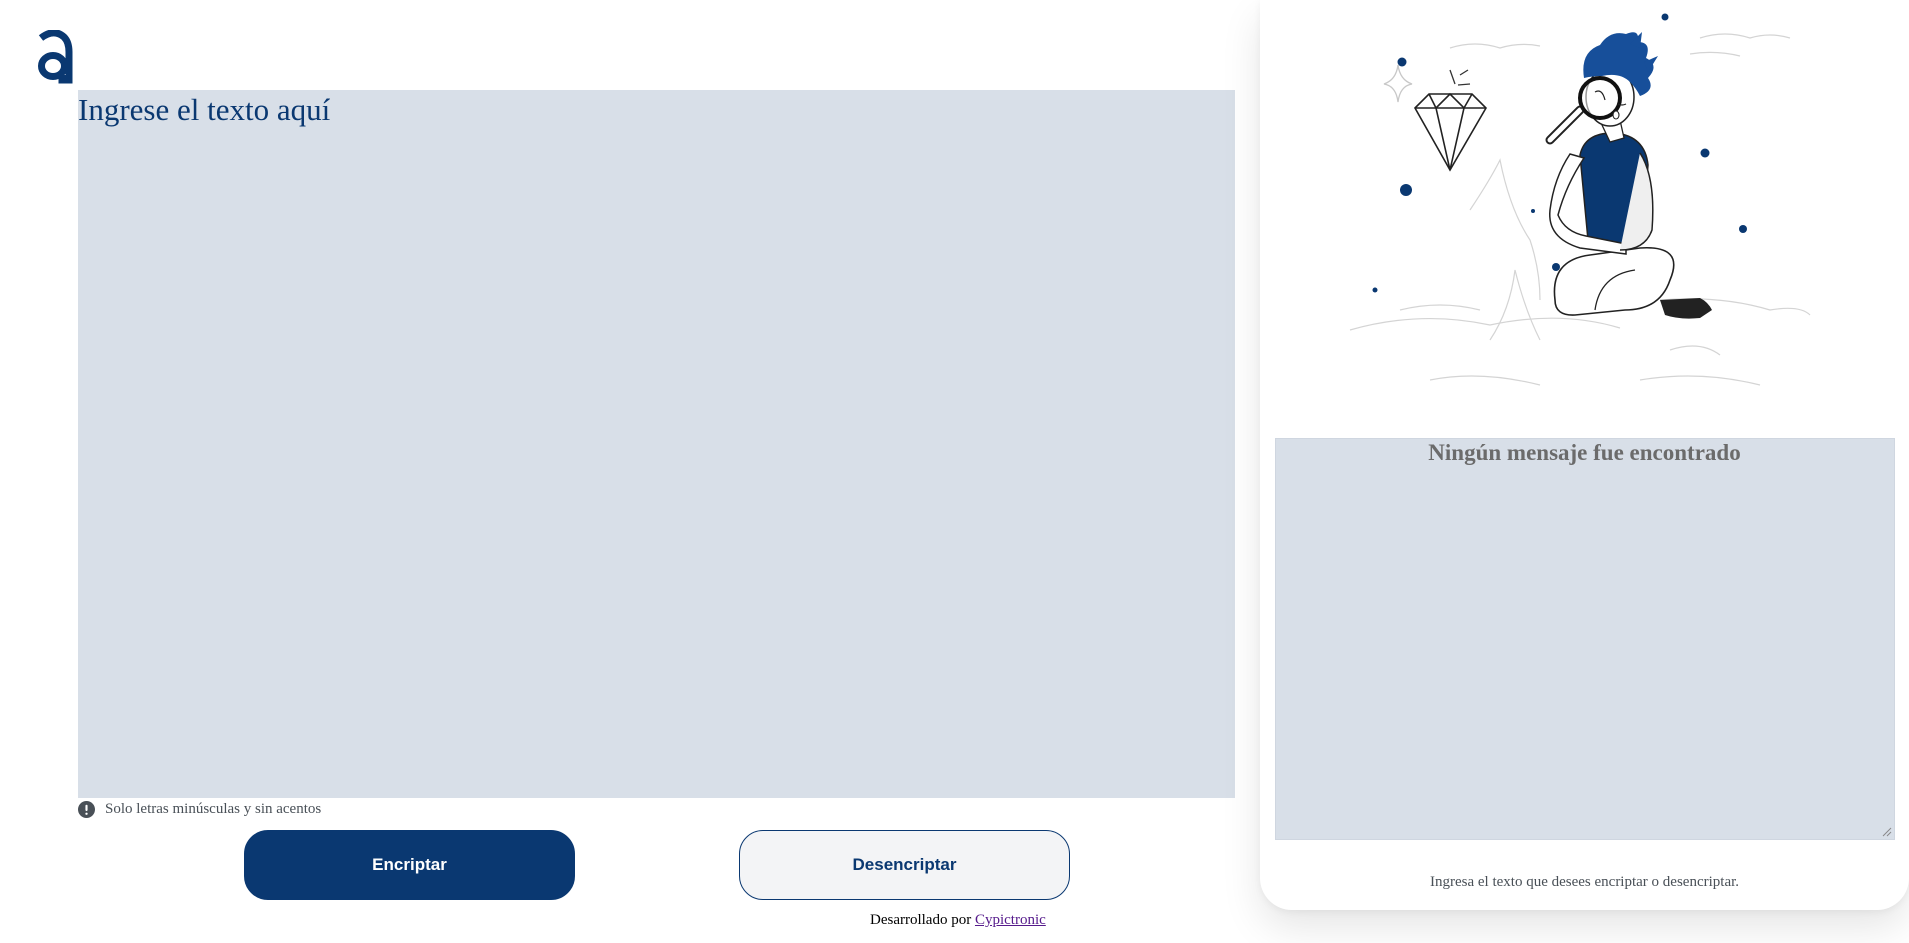 This screenshot has height=943, width=1909. Describe the element at coordinates (1585, 639) in the screenshot. I see `output-message-area` at that location.